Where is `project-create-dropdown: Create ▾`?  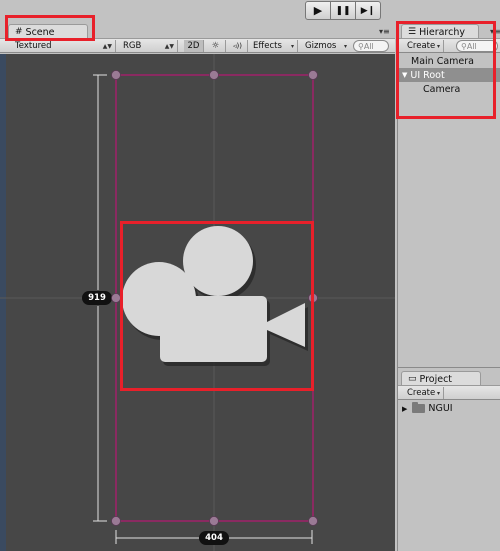
project-create-dropdown: Create ▾ is located at coordinates (424, 393).